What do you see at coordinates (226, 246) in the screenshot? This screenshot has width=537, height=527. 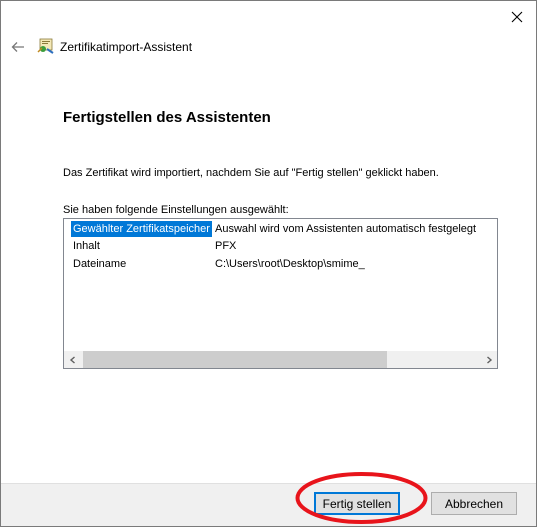 I see `setting-value: PFX` at bounding box center [226, 246].